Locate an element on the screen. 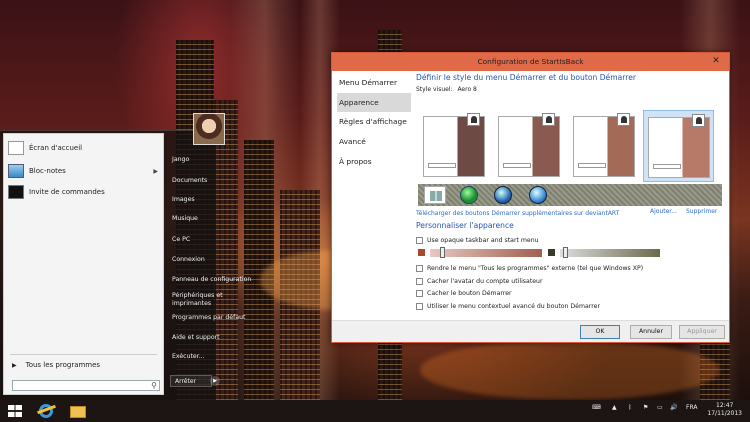 Image resolution: width=750 pixels, height=422 pixels. style-thumbnails is located at coordinates (569, 146).